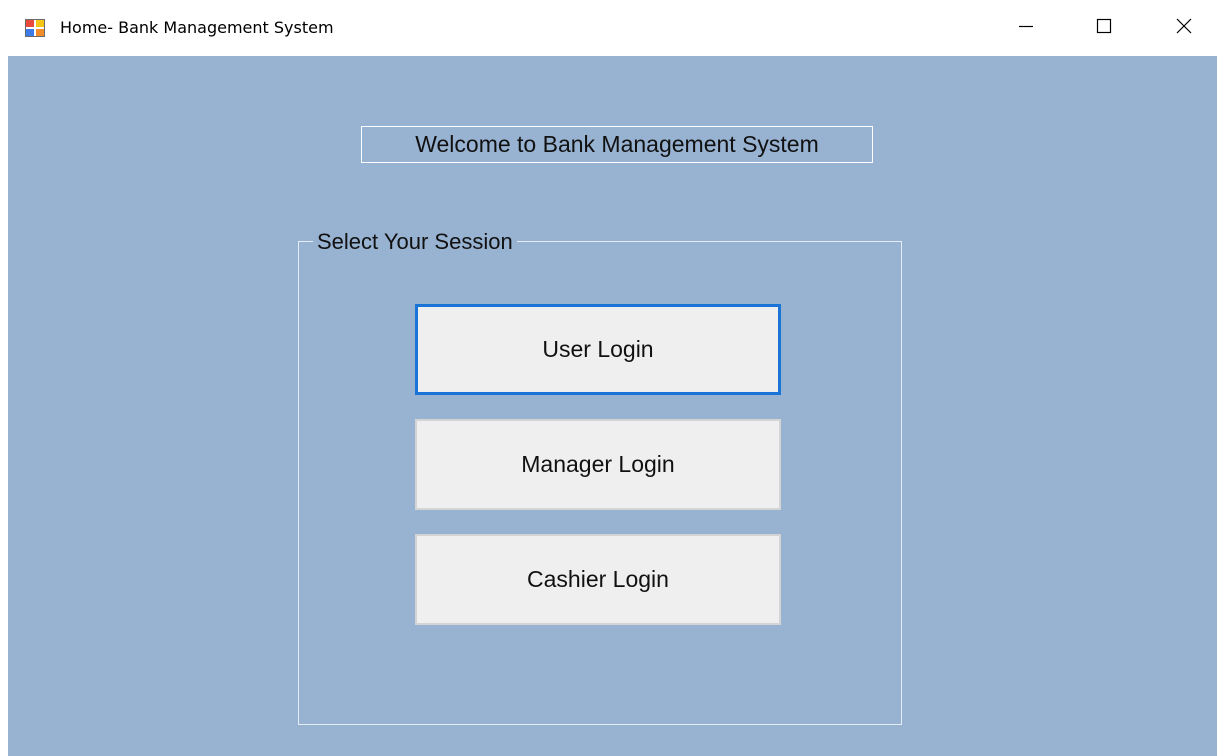 The height and width of the screenshot is (756, 1225). I want to click on cashier-login-button: Cashier Login, so click(598, 579).